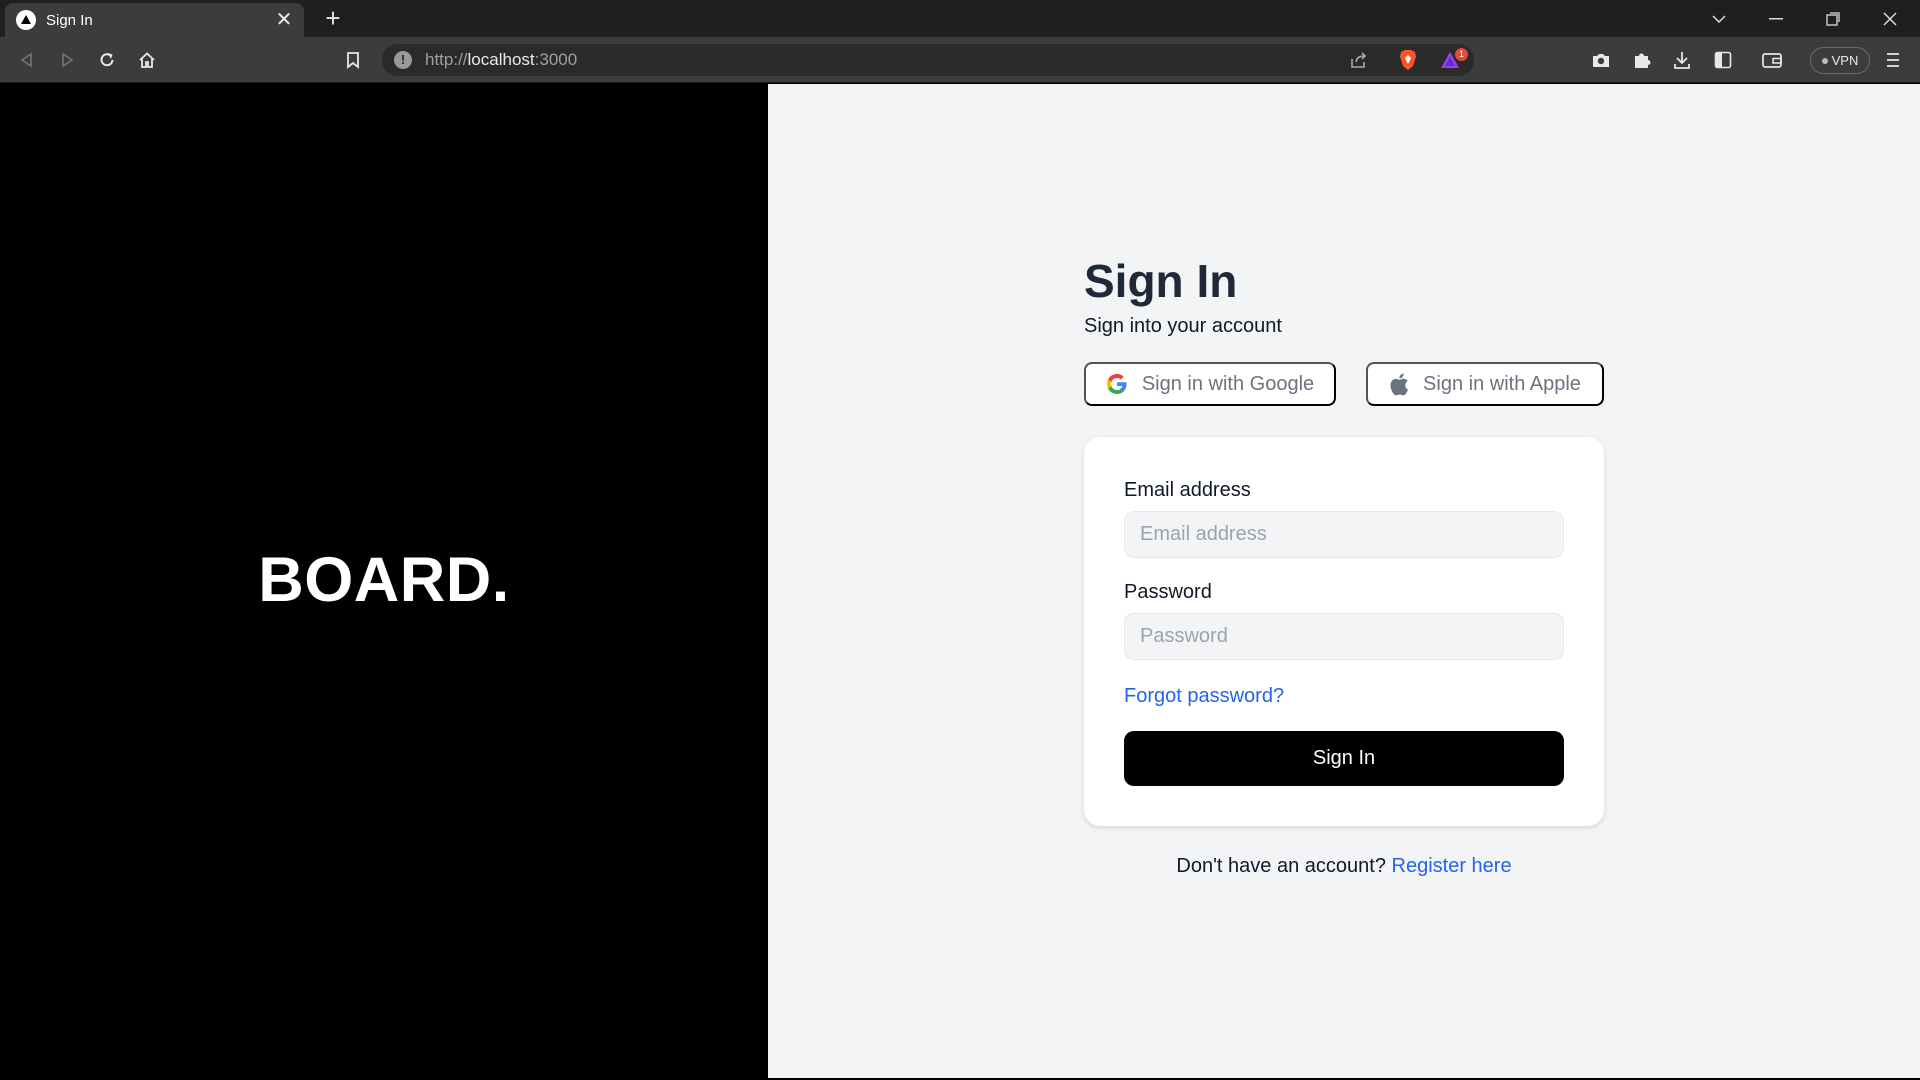 The width and height of the screenshot is (1920, 1080). What do you see at coordinates (1452, 60) in the screenshot?
I see `brave-rewards-icon: 1` at bounding box center [1452, 60].